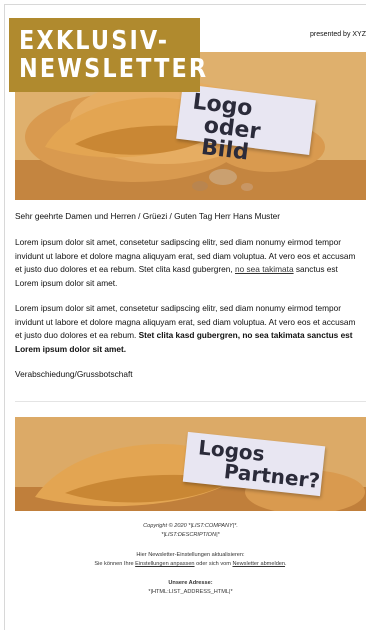 Image resolution: width=366 pixels, height=630 pixels. I want to click on copyright-text: Copyright © 2020 *|LIST:COMPANY|*., so click(190, 526).